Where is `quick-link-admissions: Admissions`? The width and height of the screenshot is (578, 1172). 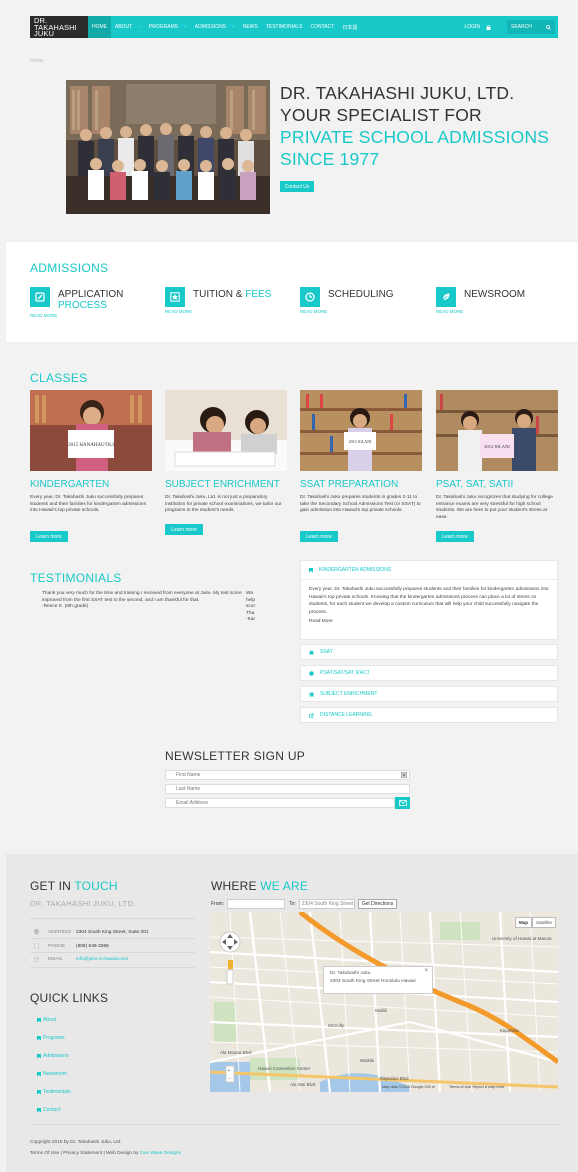
quick-link-admissions: Admissions is located at coordinates (53, 1056).